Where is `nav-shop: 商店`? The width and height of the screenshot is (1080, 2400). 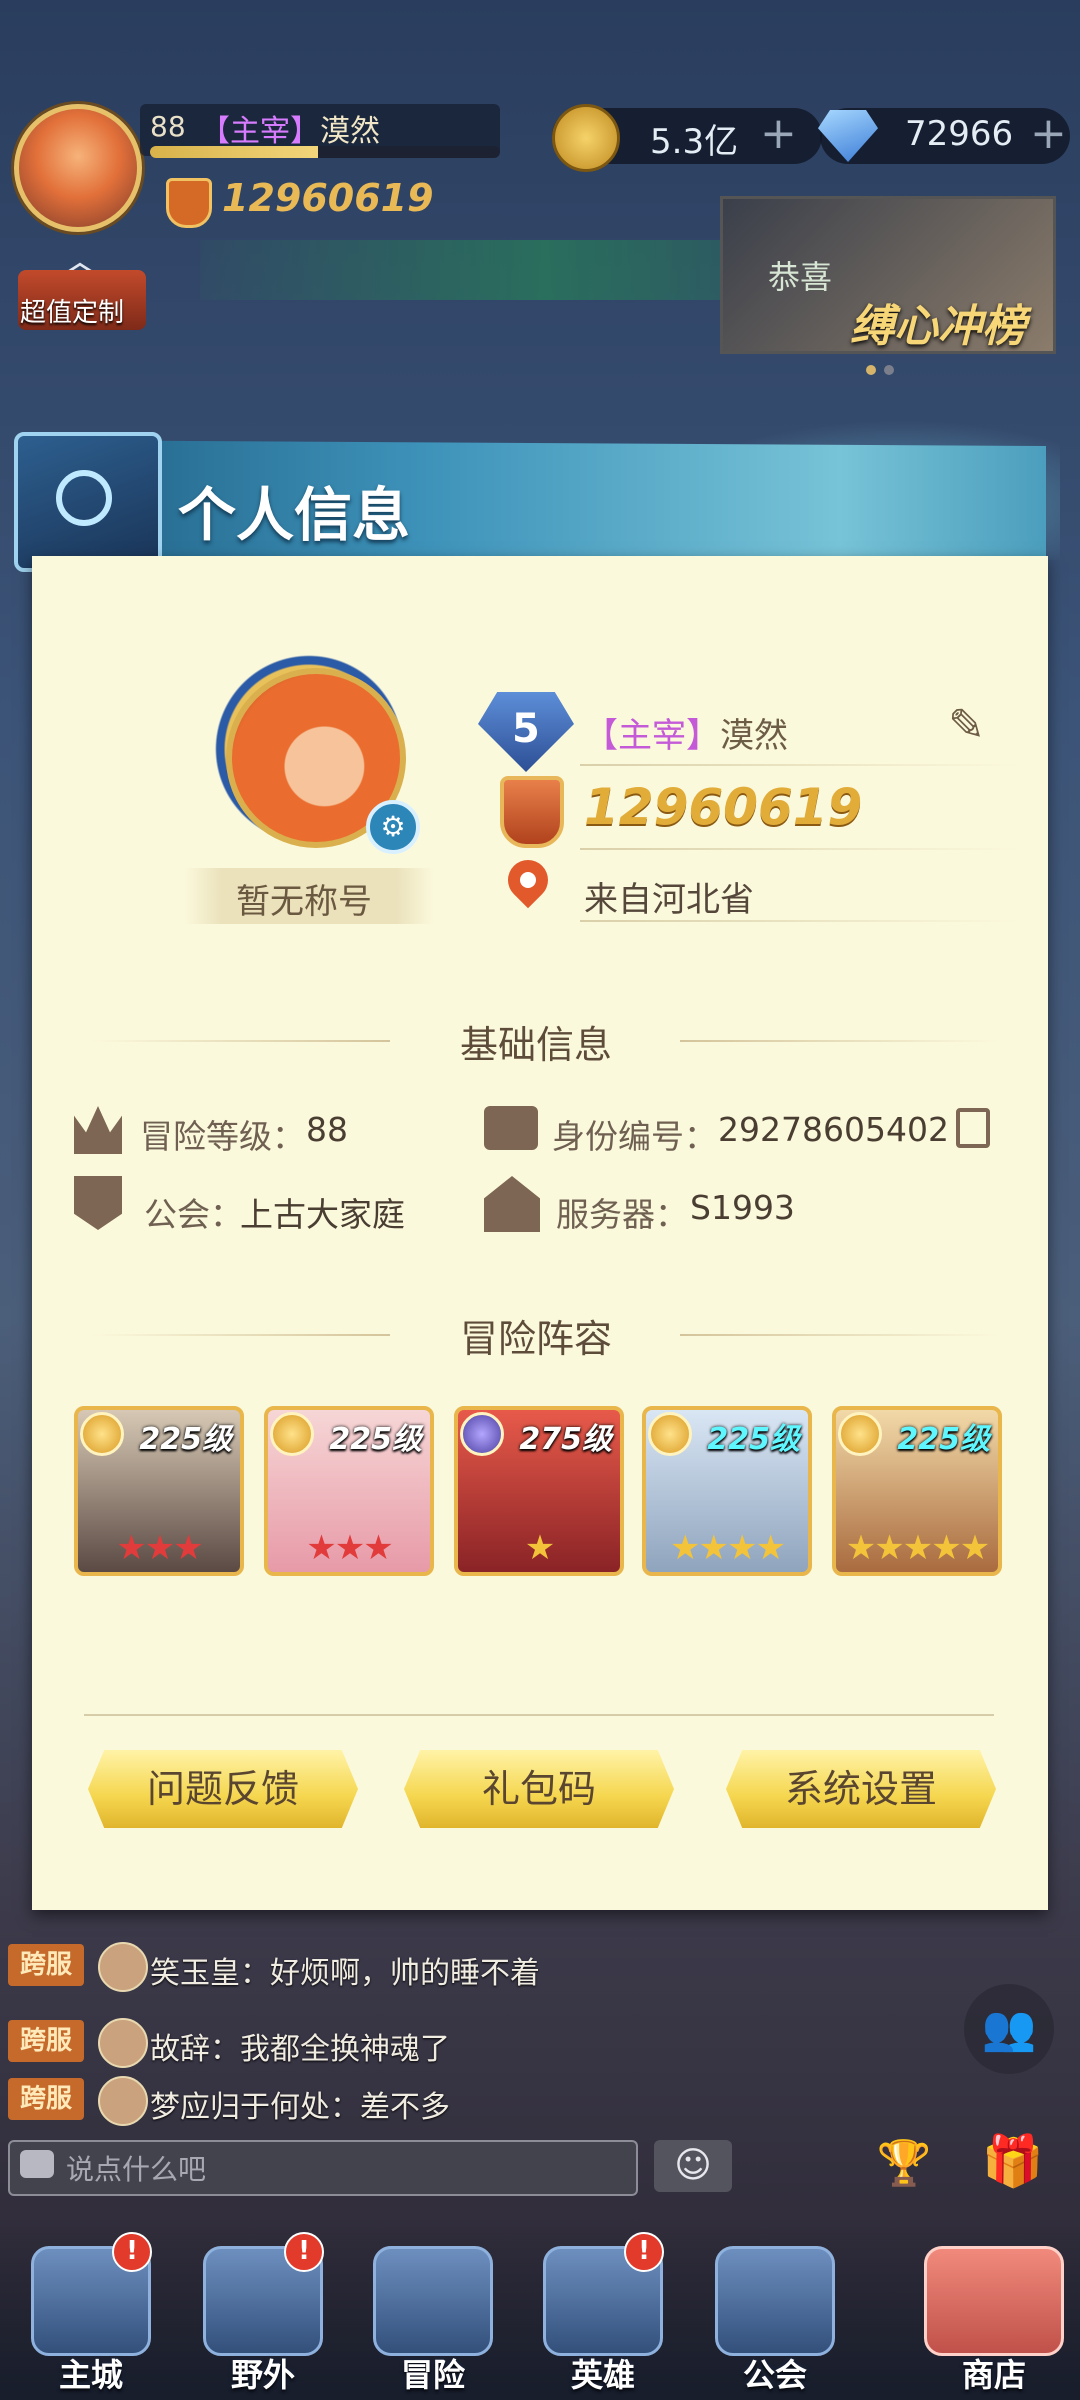
nav-shop: 商店 is located at coordinates (994, 2311).